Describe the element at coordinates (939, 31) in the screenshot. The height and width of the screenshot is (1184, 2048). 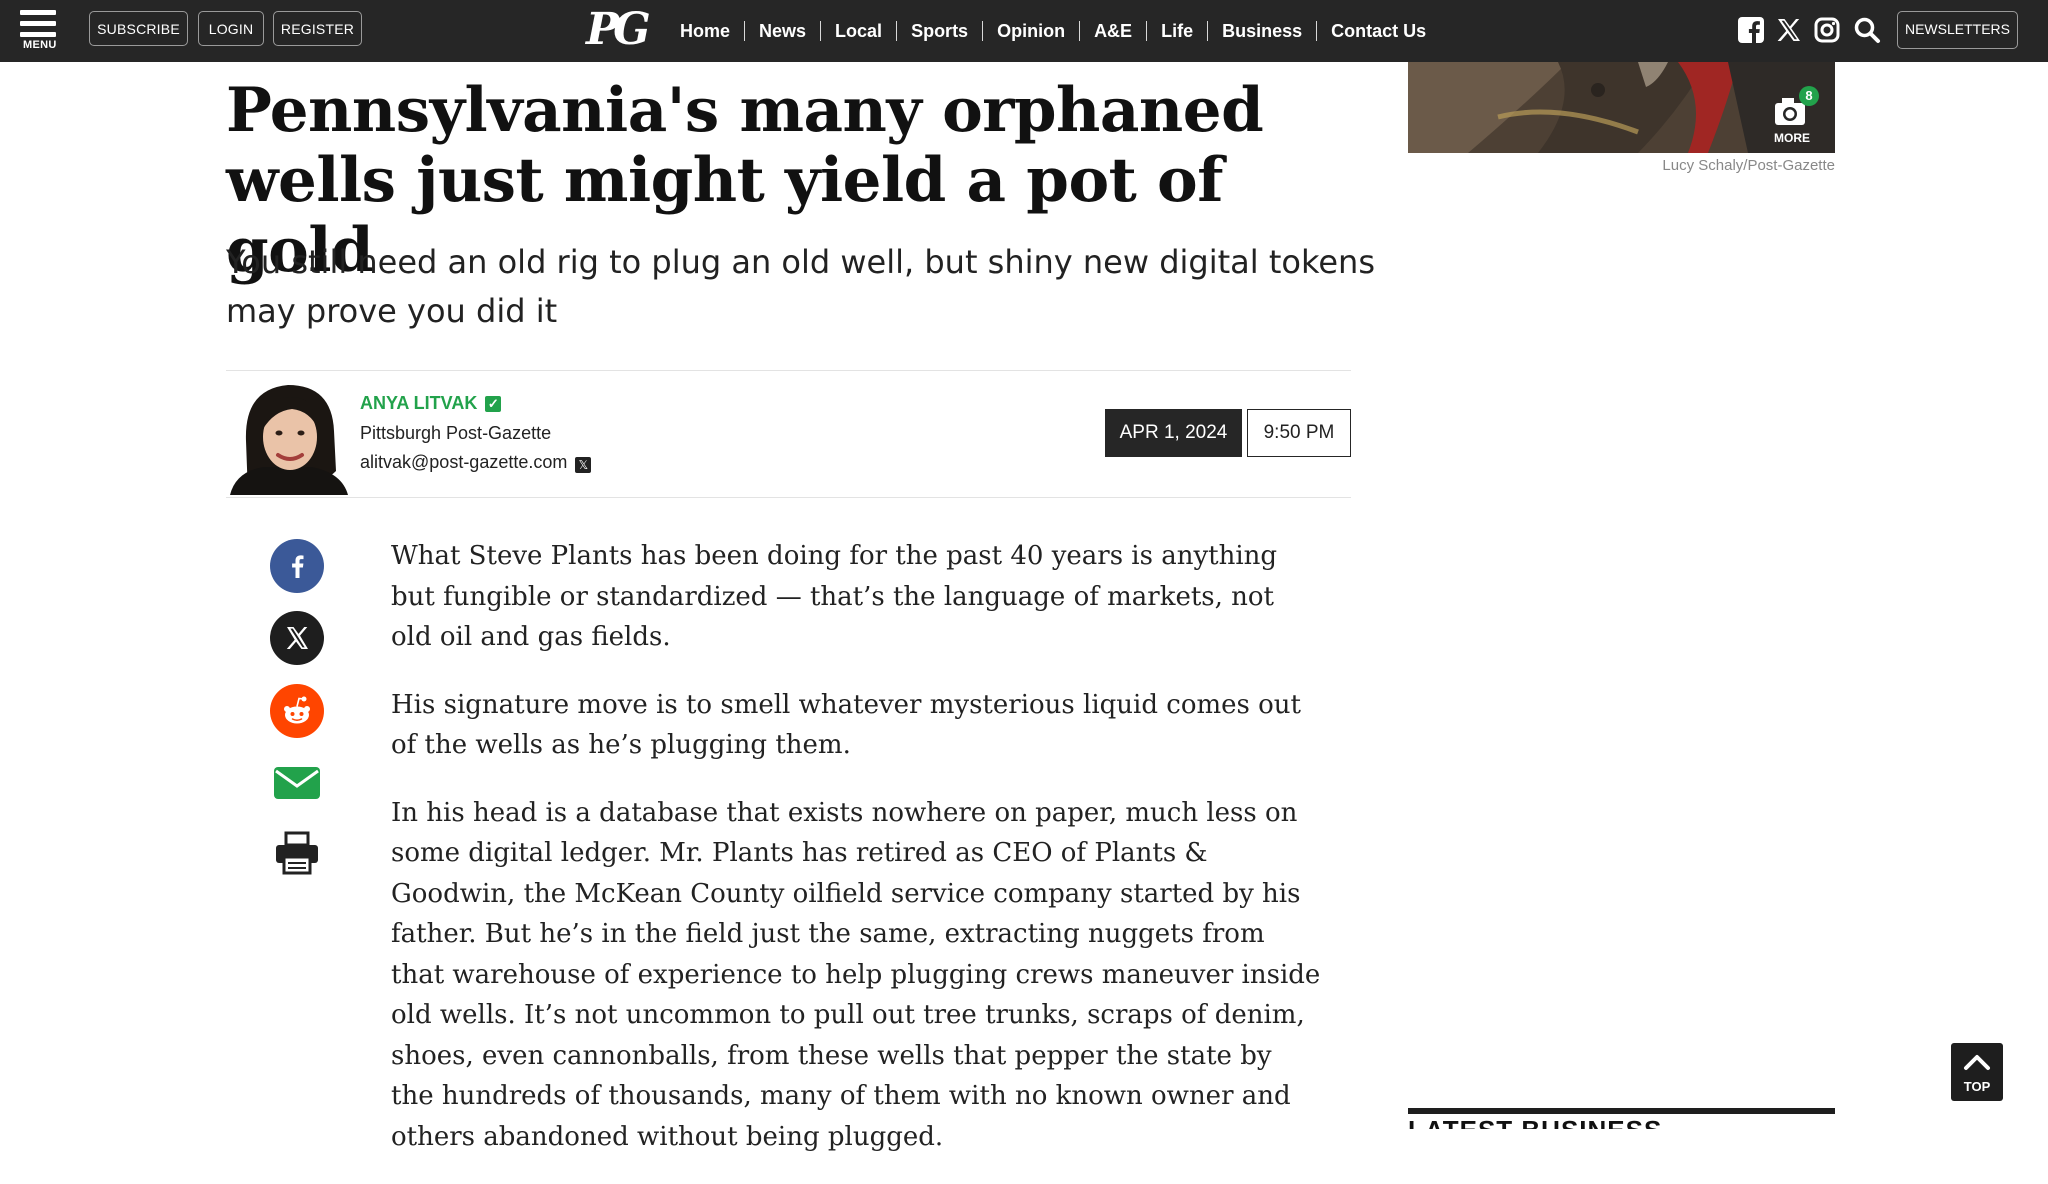
I see `nav-item-sports: Sports` at that location.